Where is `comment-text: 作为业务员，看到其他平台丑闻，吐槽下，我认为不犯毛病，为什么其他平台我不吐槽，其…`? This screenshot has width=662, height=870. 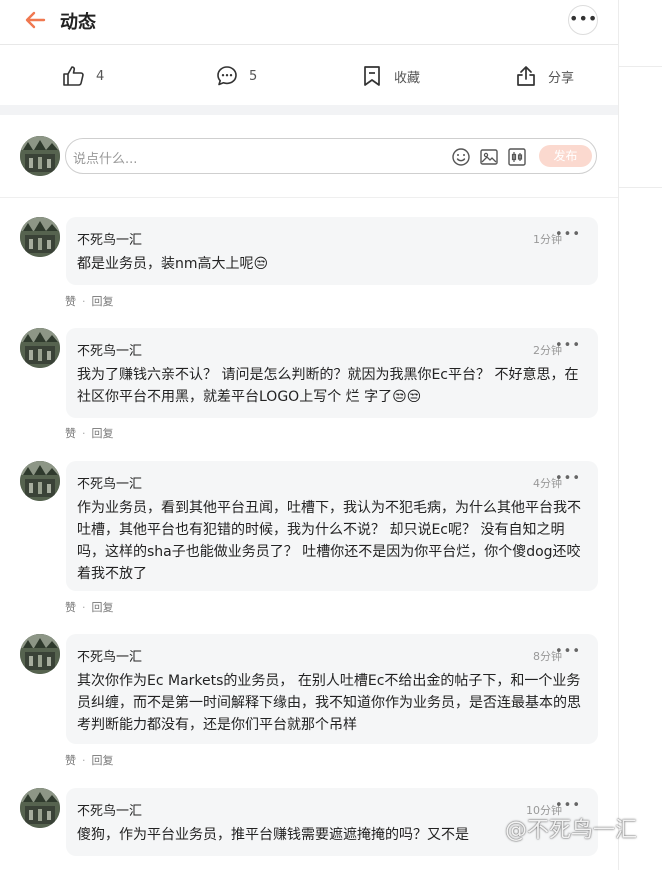 comment-text: 作为业务员，看到其他平台丑闻，吐槽下，我认为不犯毛病，为什么其他平台我不吐槽，其… is located at coordinates (329, 541).